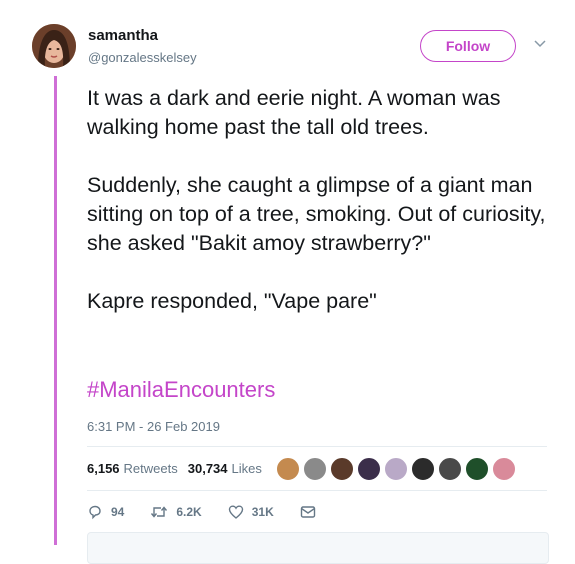  Describe the element at coordinates (150, 468) in the screenshot. I see `retweets-label: Retweets` at that location.